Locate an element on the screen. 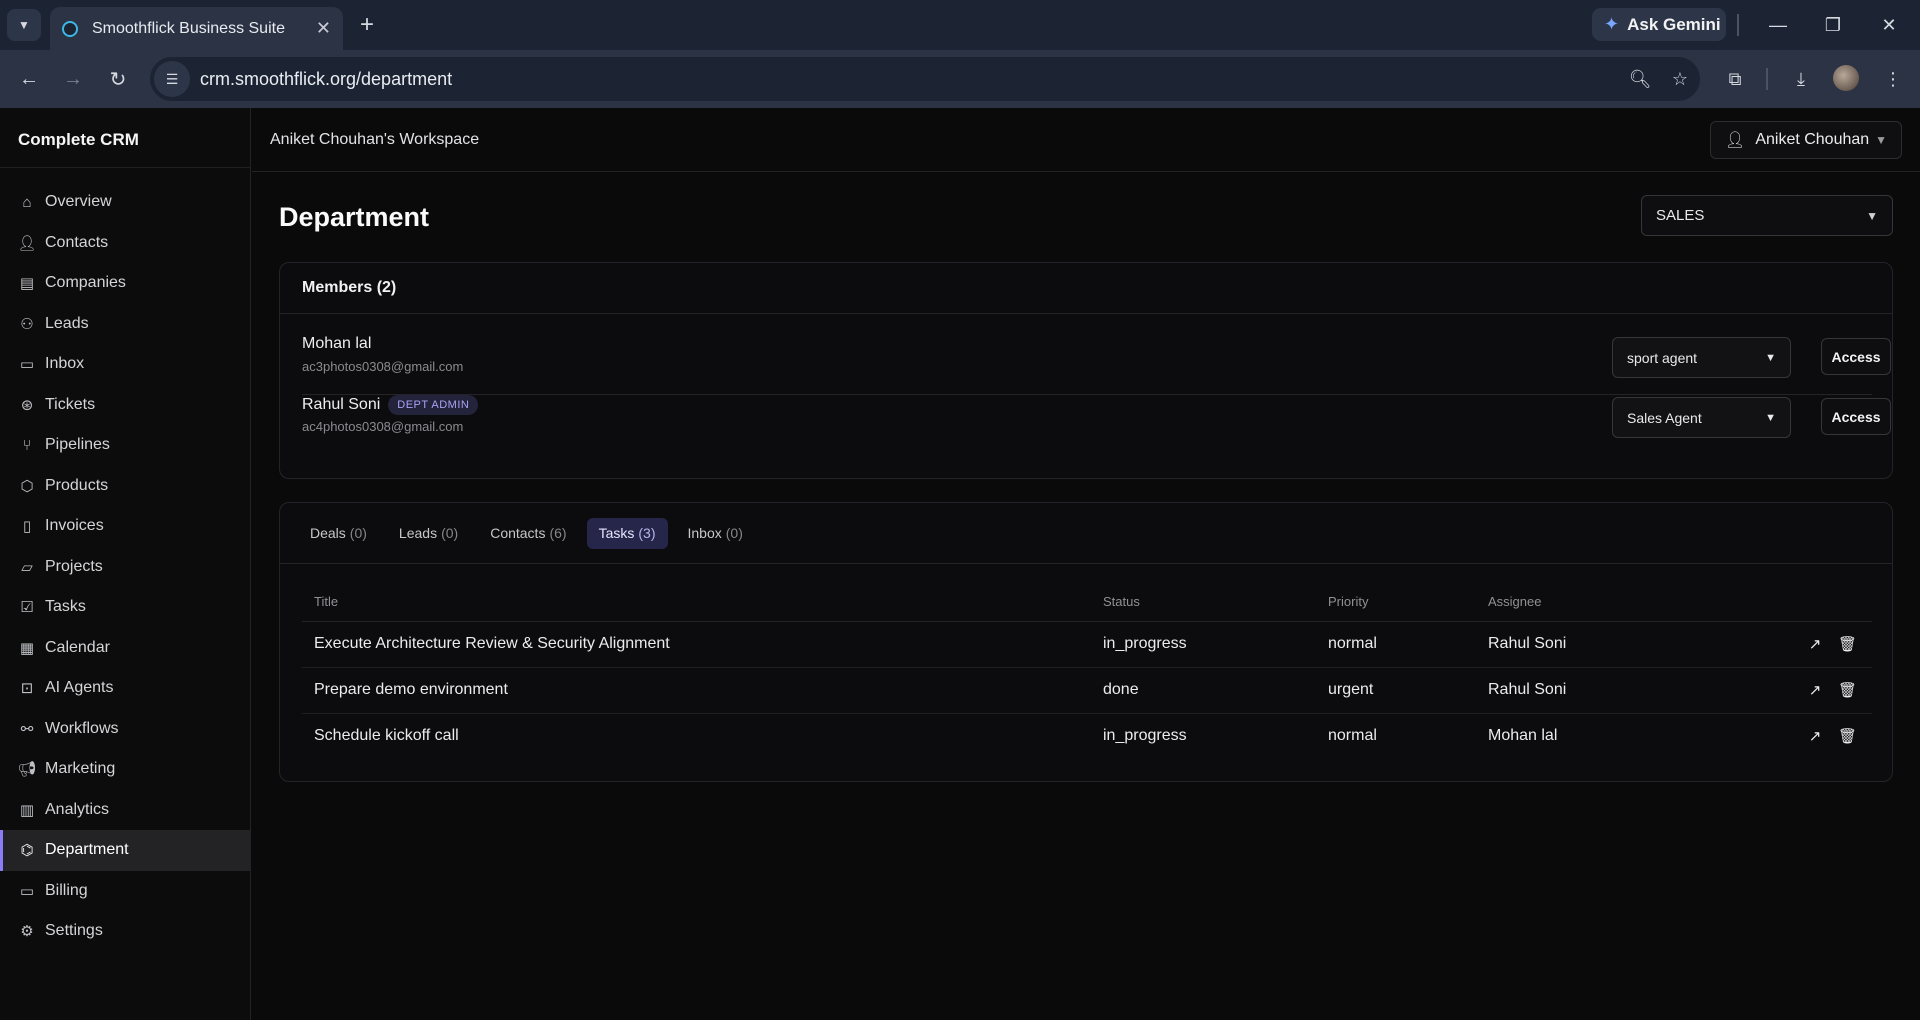 The width and height of the screenshot is (1920, 1020). forward-arrow-icon: → is located at coordinates (73, 79).